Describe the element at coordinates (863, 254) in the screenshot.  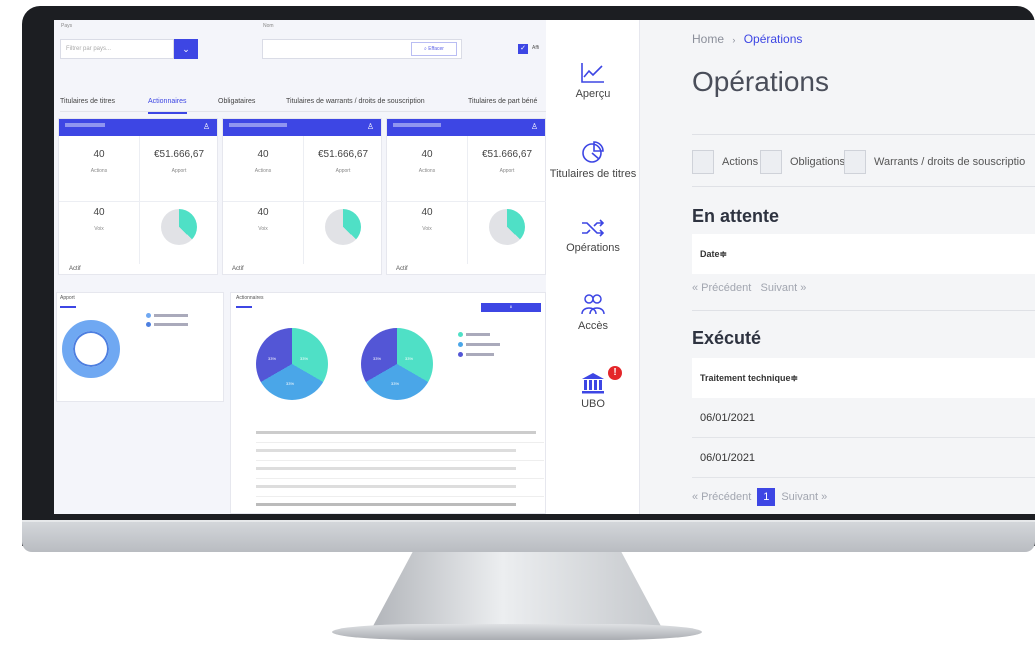
I see `pending-table-header: Date≑` at that location.